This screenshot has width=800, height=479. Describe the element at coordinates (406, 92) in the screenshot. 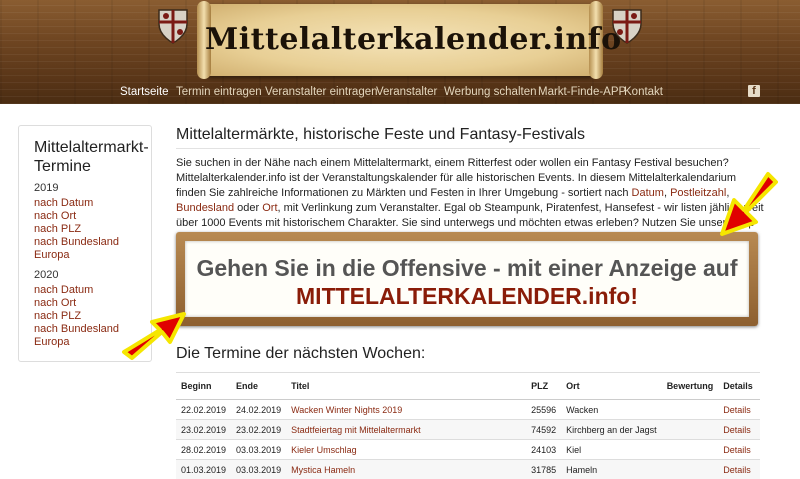

I see `nav-veranstalter: Veranstalter` at that location.